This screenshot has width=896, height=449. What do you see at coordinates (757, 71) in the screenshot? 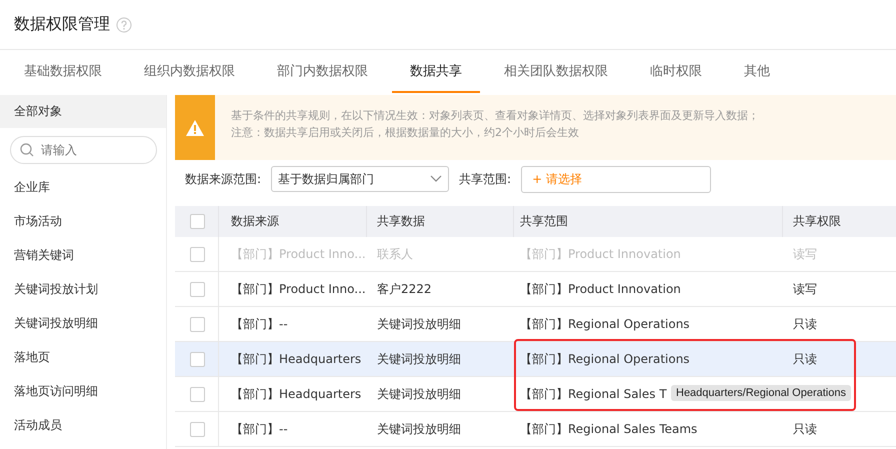
I see `tab: 其他` at bounding box center [757, 71].